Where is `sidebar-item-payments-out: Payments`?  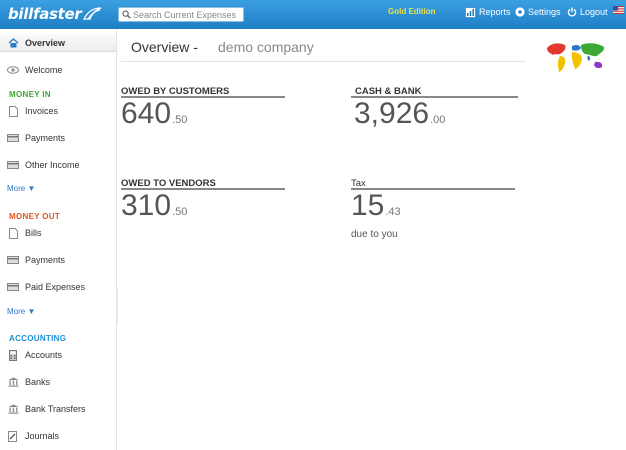 sidebar-item-payments-out: Payments is located at coordinates (58, 260).